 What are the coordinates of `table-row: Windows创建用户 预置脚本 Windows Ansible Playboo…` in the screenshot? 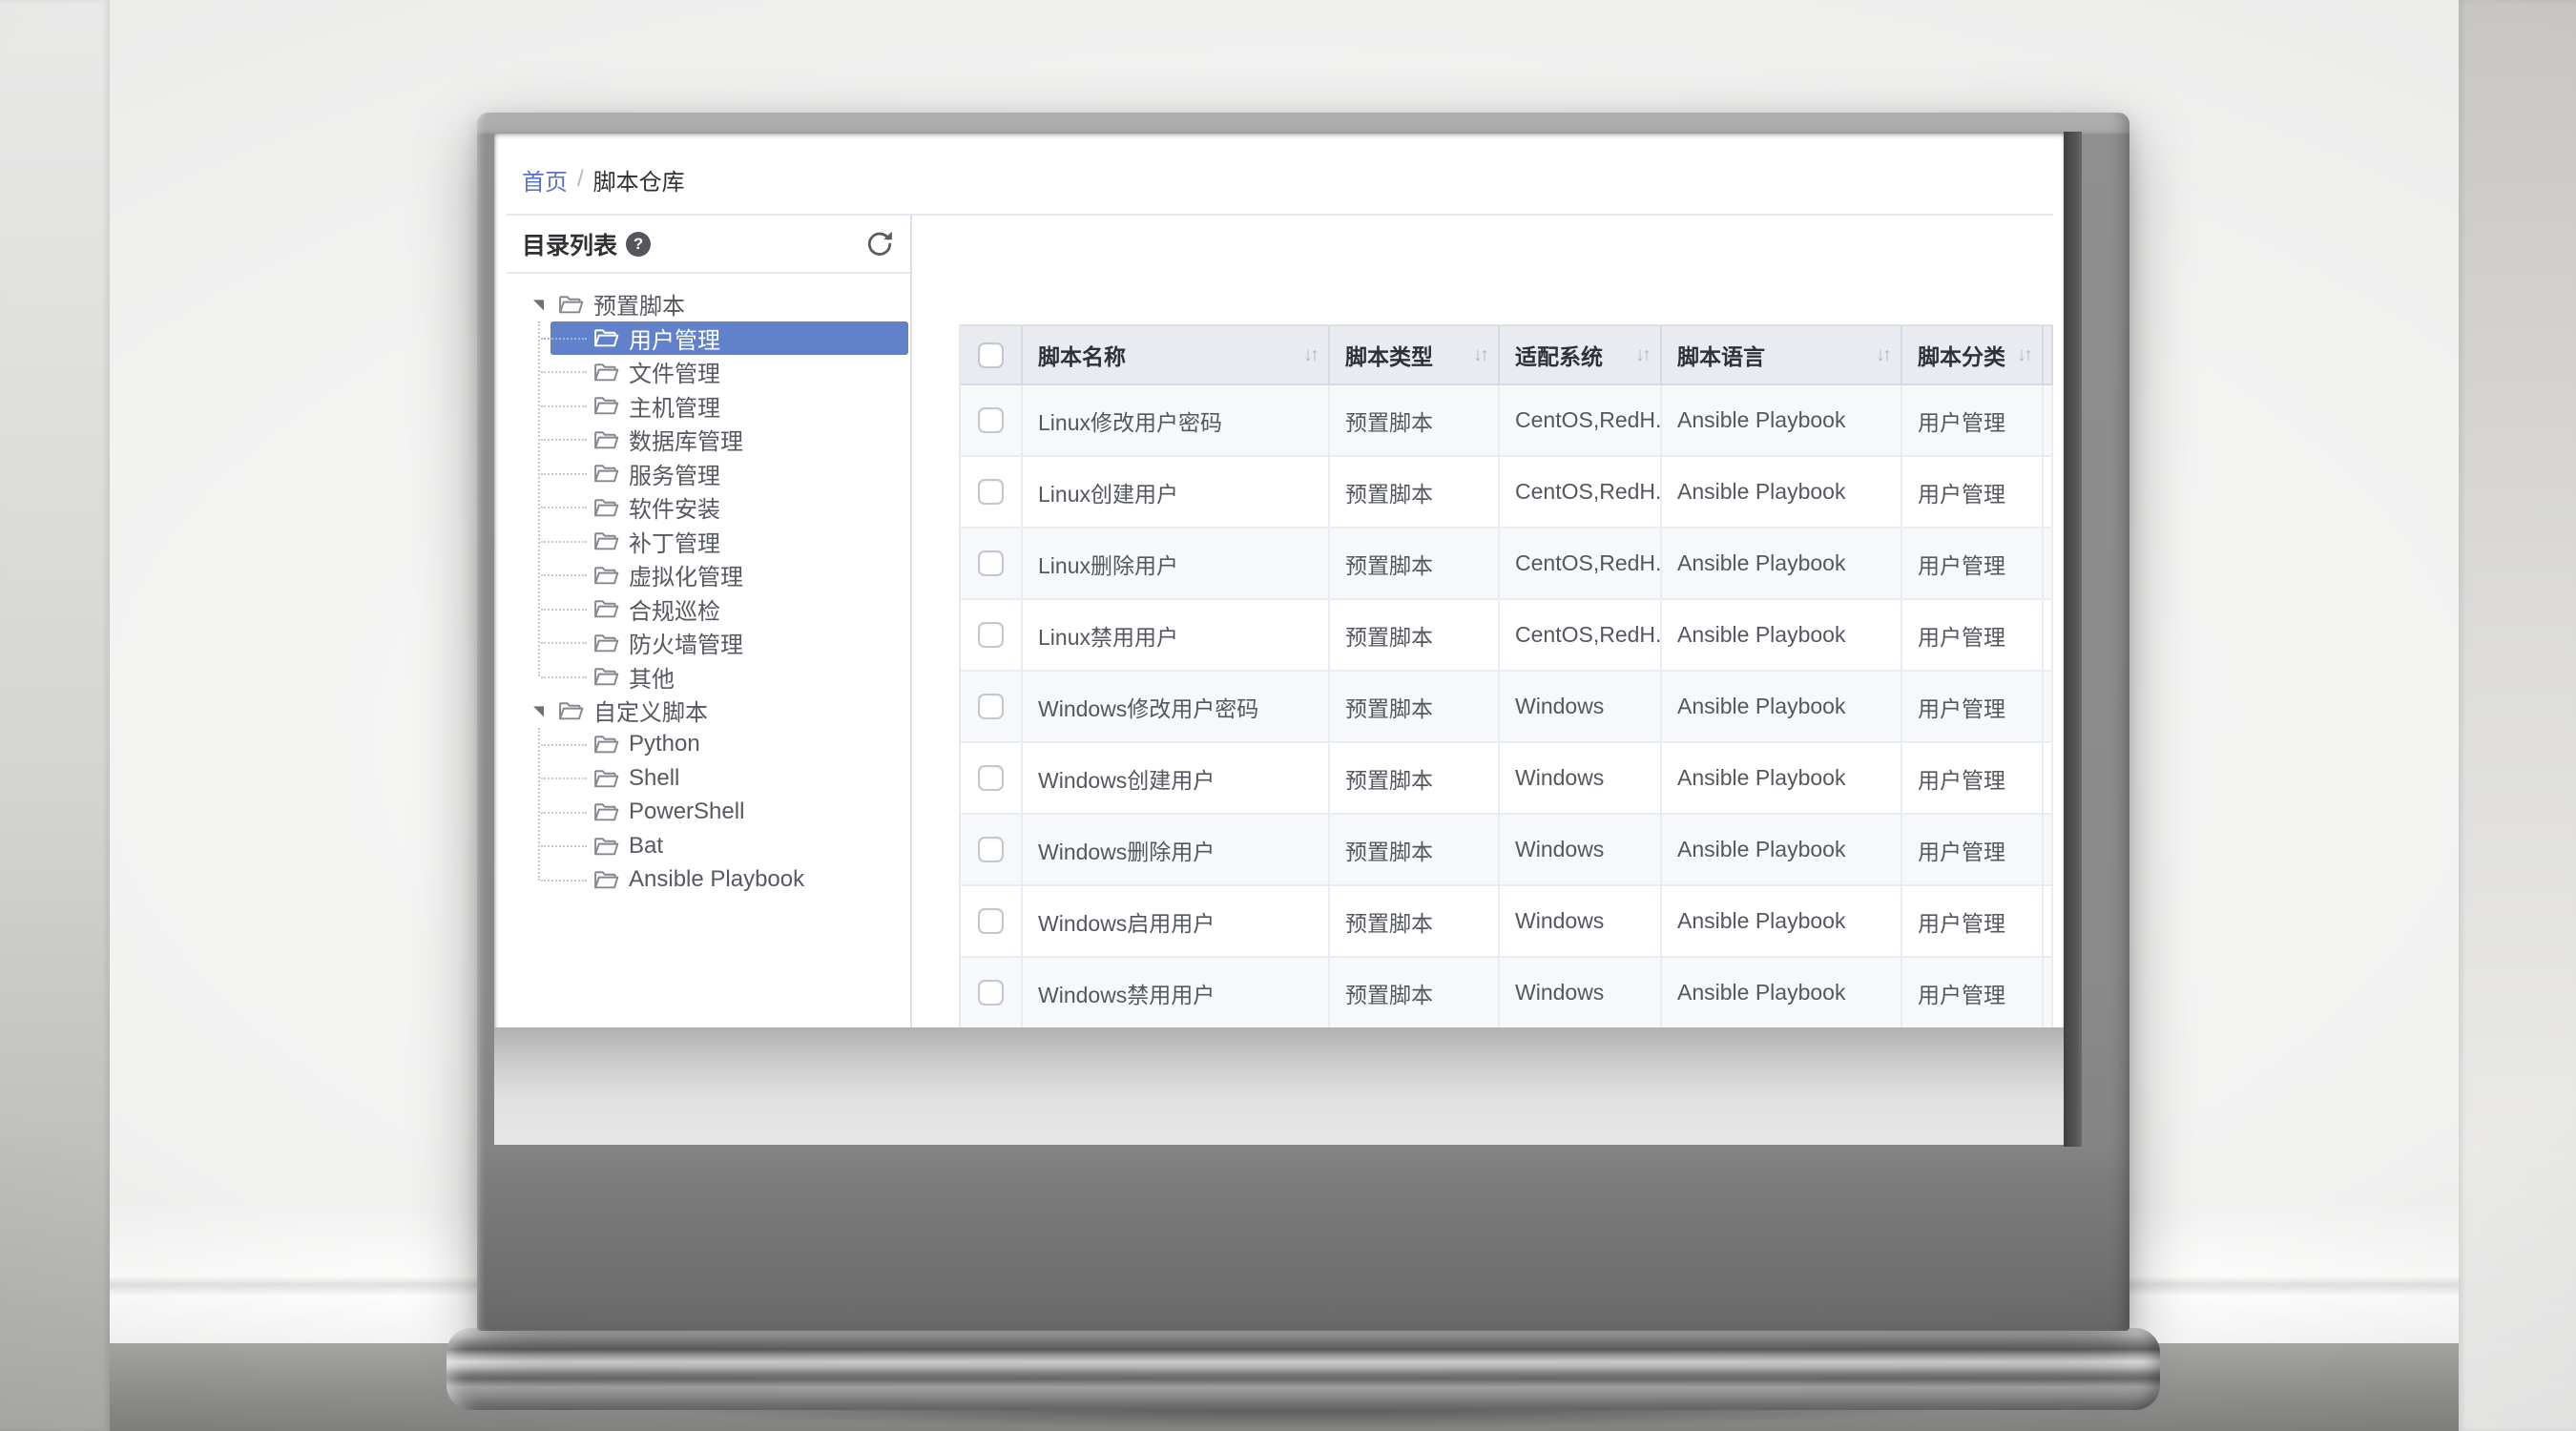 It's located at (1507, 779).